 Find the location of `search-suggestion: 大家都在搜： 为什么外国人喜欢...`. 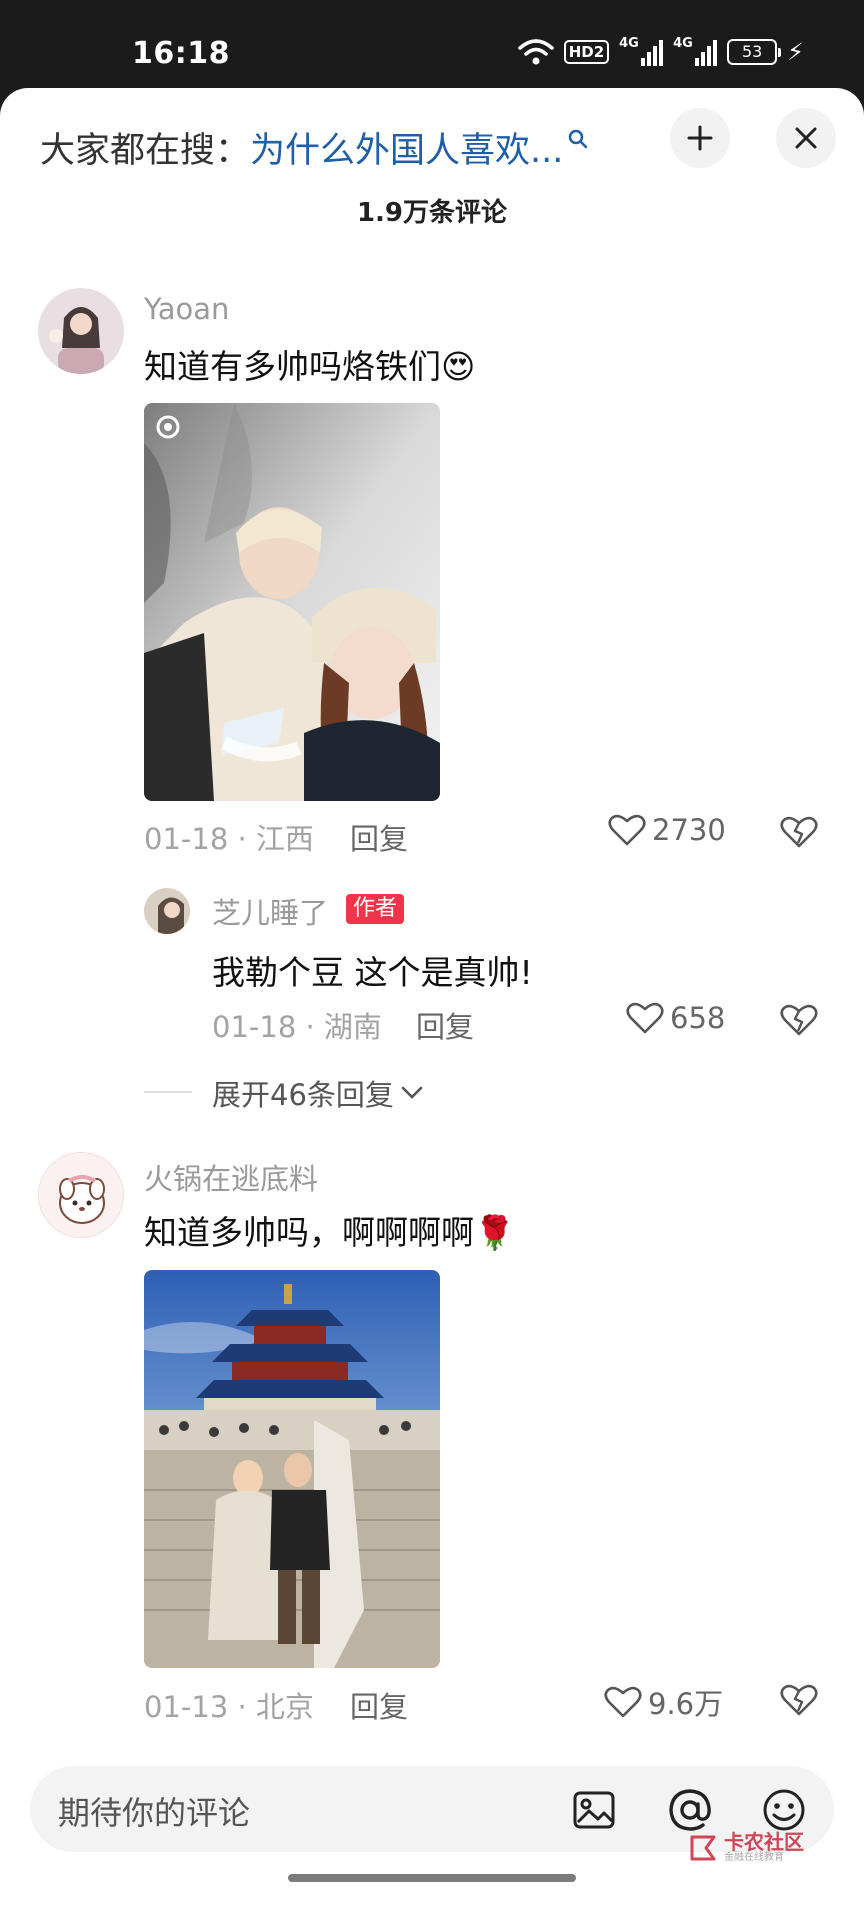

search-suggestion: 大家都在搜： 为什么外国人喜欢... is located at coordinates (314, 147).